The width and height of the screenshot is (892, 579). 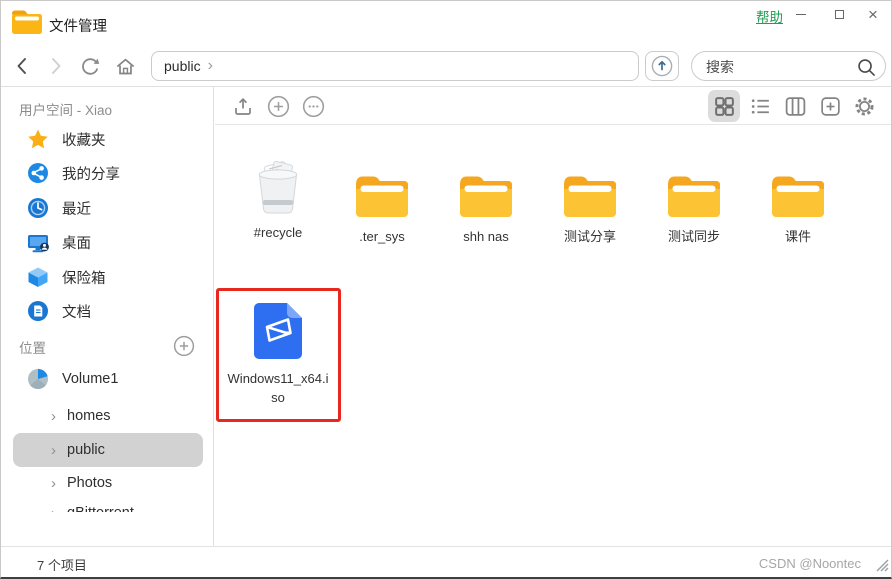 I want to click on sidebar-item-label: 文档, so click(x=76, y=312).